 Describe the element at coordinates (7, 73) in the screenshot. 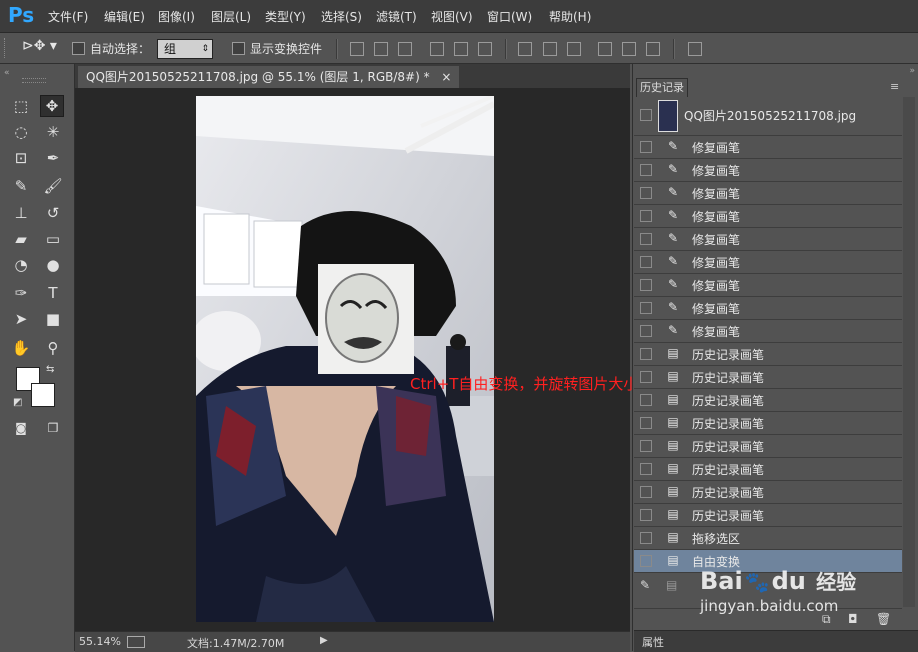

I see `collapse-arrows-icon: «` at that location.